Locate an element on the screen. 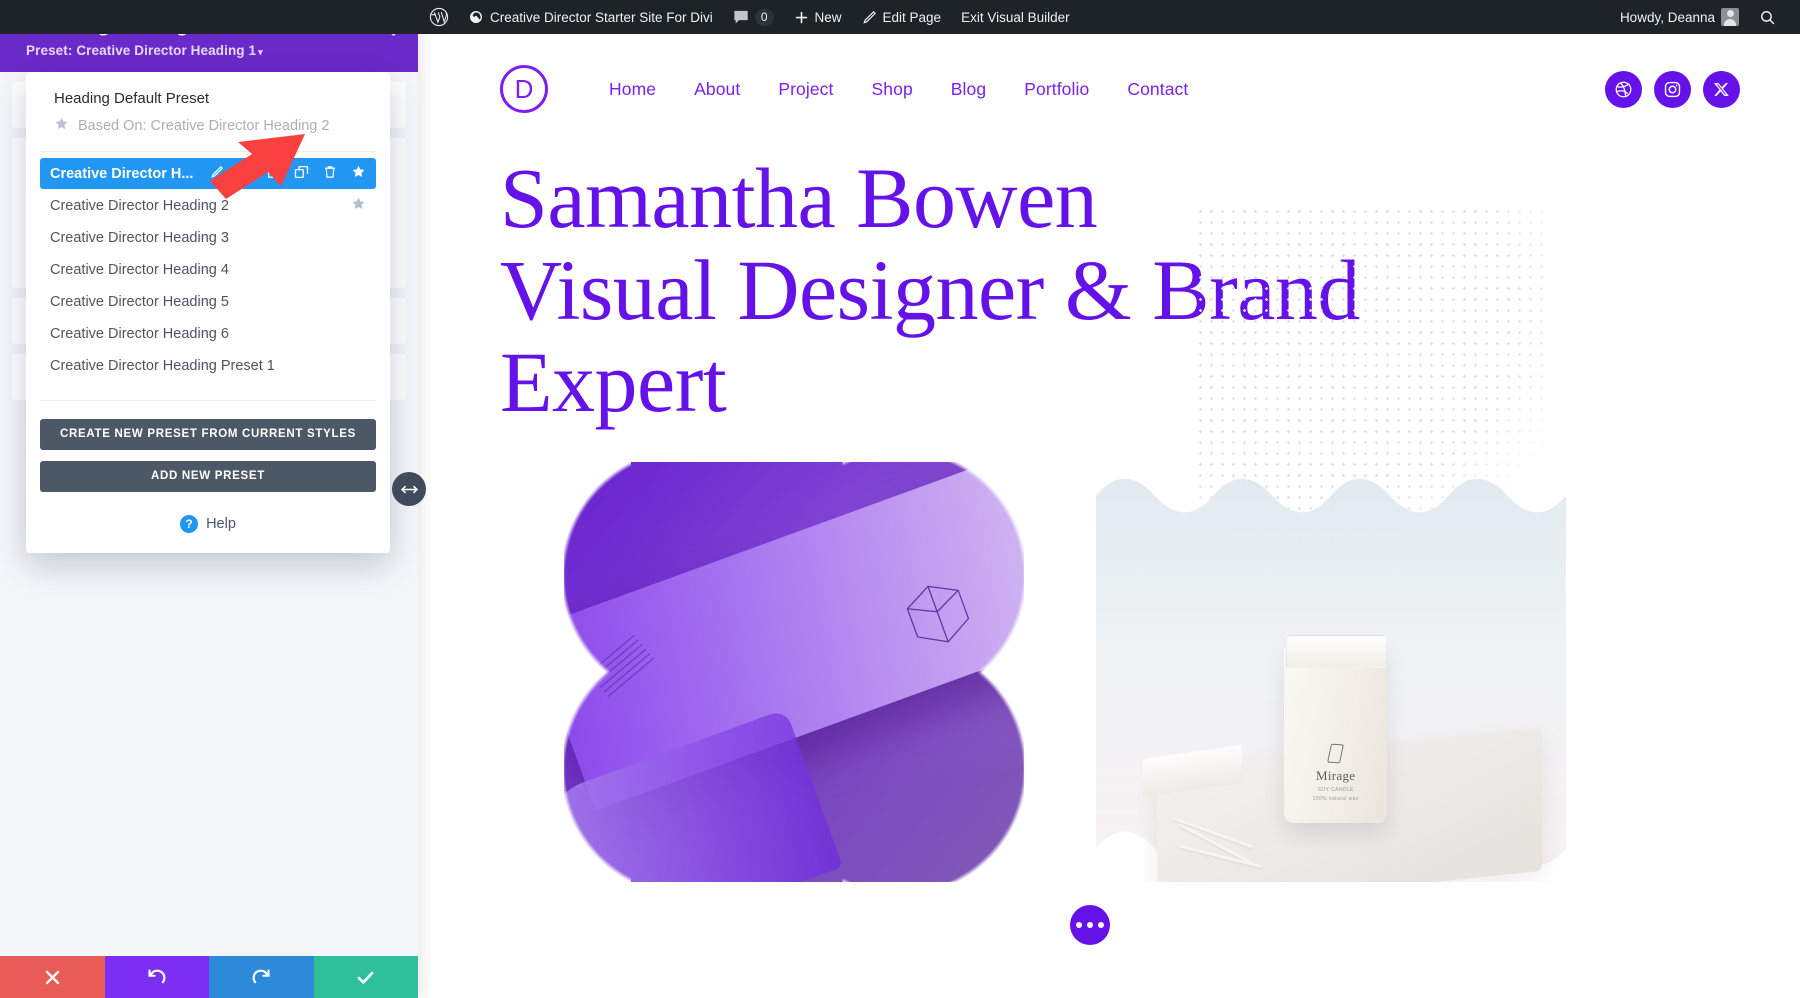 The width and height of the screenshot is (1800, 998). exit-visual-builder-menu: Exit Visual Builder is located at coordinates (1015, 17).